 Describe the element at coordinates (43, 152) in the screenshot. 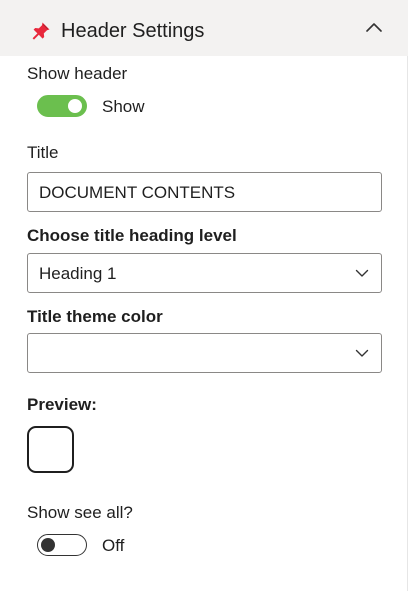

I see `title-label: Title` at that location.